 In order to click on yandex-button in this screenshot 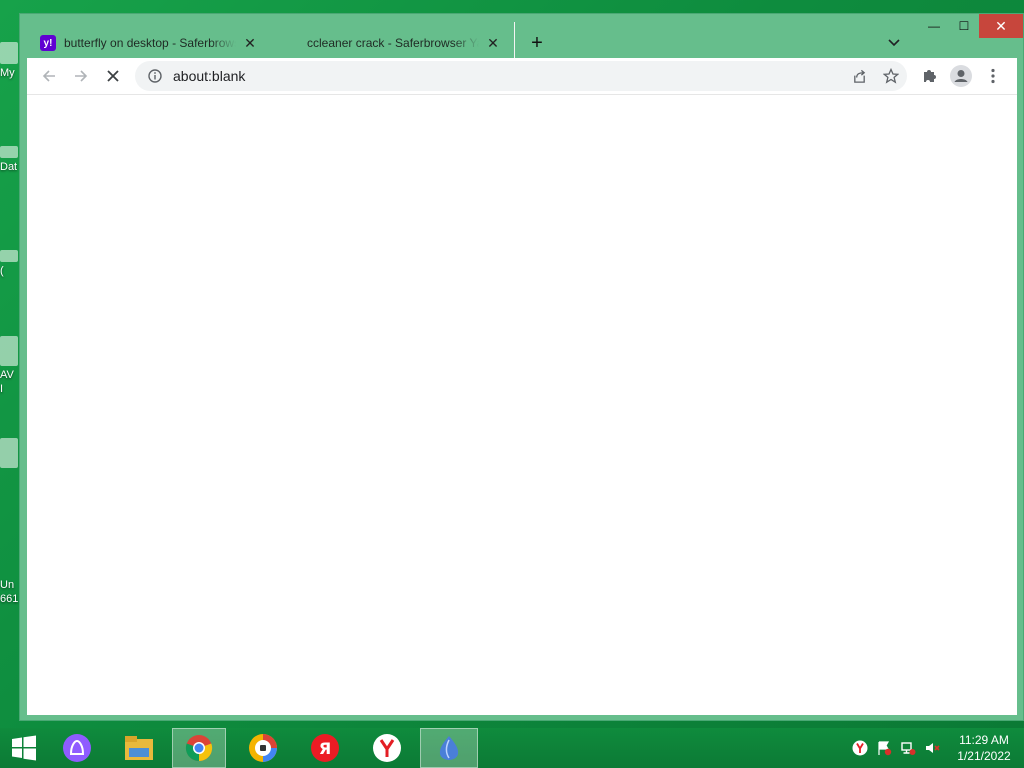, I will do `click(387, 748)`.